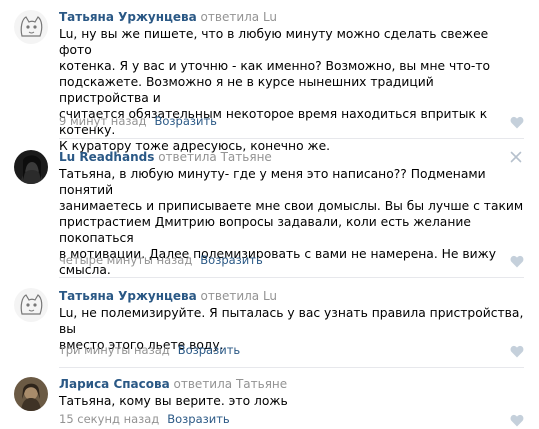 The width and height of the screenshot is (539, 429). I want to click on comment-header: Lu Readhands ответила Татьяне, so click(165, 157).